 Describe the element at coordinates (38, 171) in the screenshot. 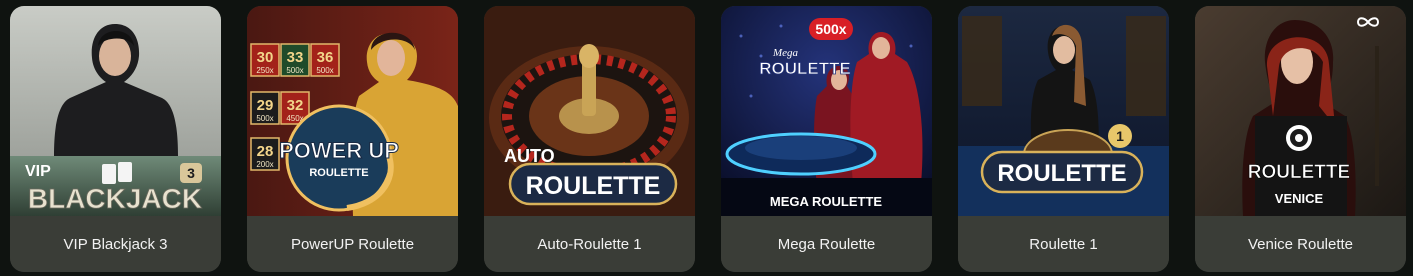

I see `logo-vip-text: VIP` at that location.